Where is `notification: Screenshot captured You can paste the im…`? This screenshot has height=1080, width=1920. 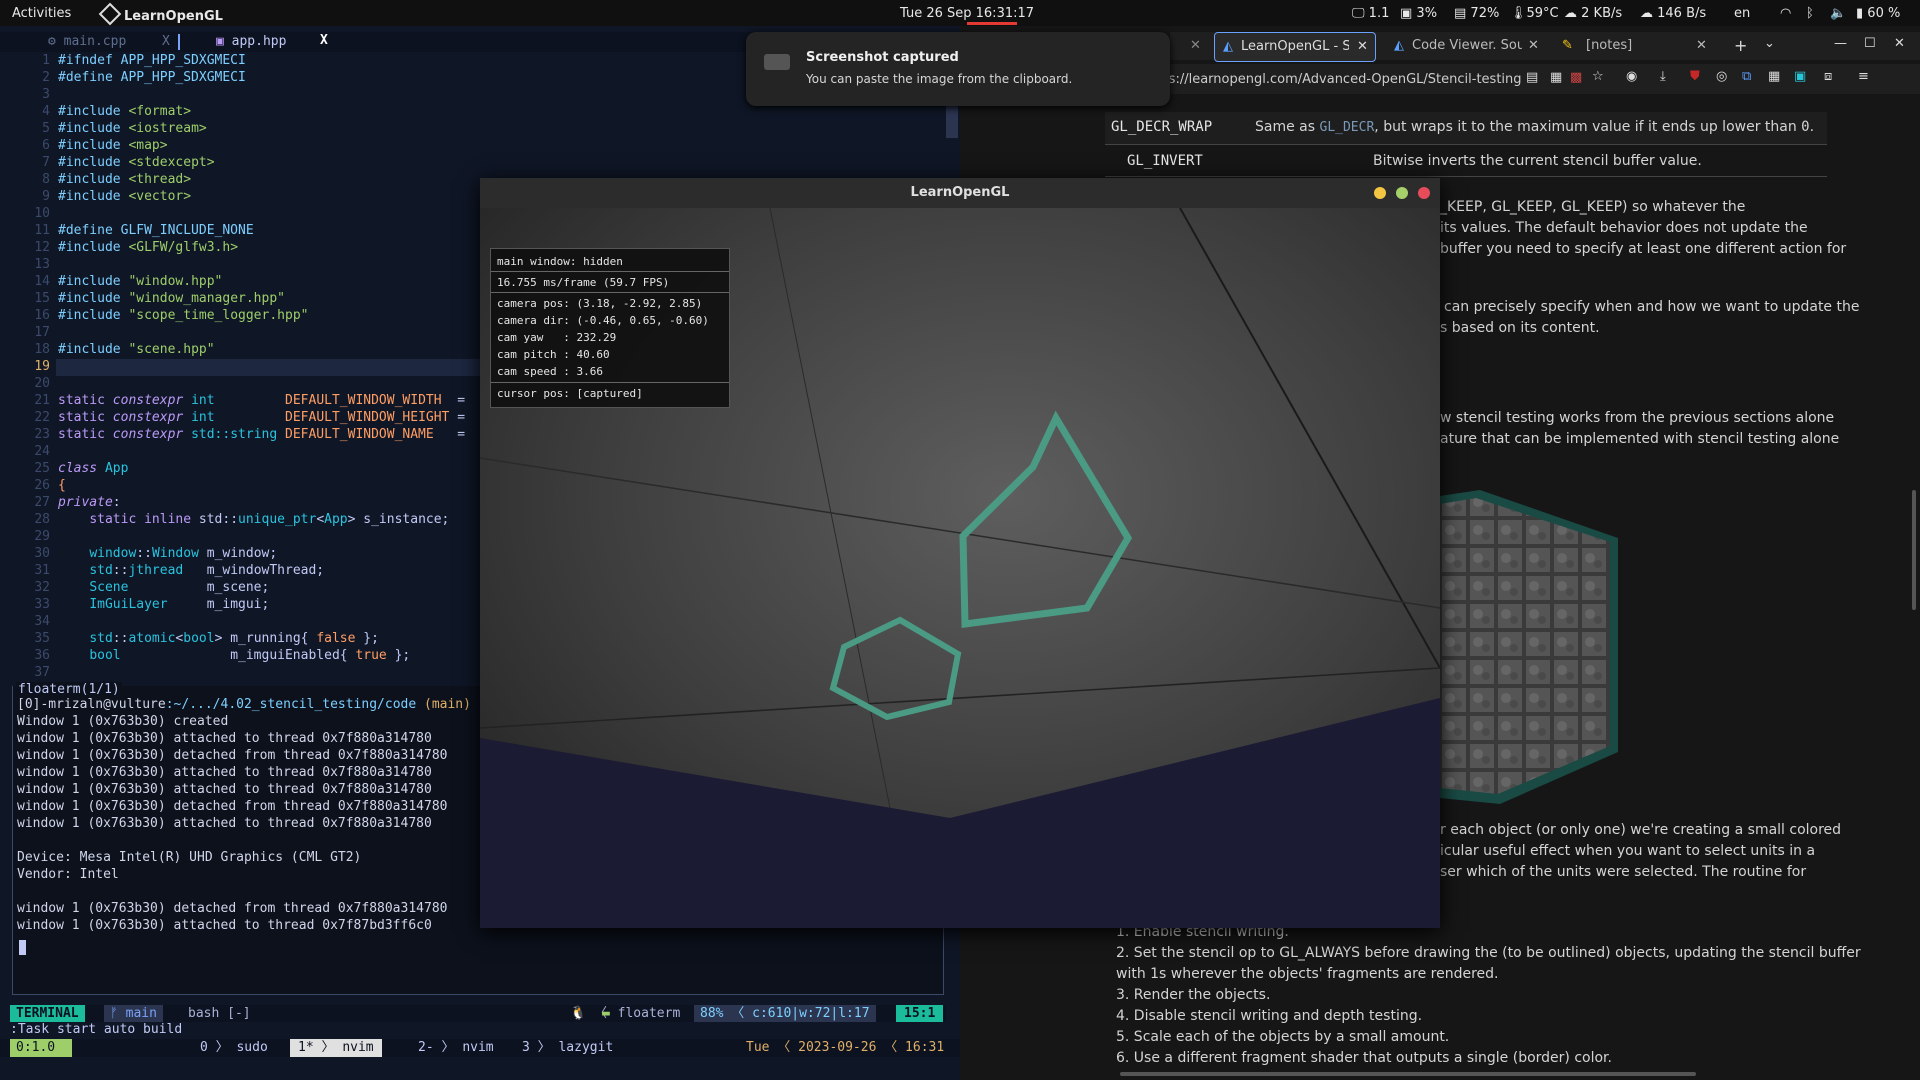 notification: Screenshot captured You can paste the im… is located at coordinates (958, 69).